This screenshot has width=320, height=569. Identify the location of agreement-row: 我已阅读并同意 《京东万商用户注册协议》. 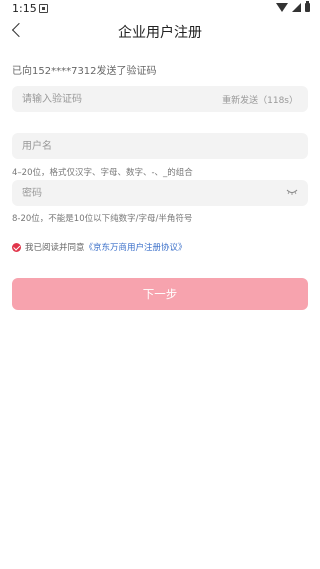
(99, 247).